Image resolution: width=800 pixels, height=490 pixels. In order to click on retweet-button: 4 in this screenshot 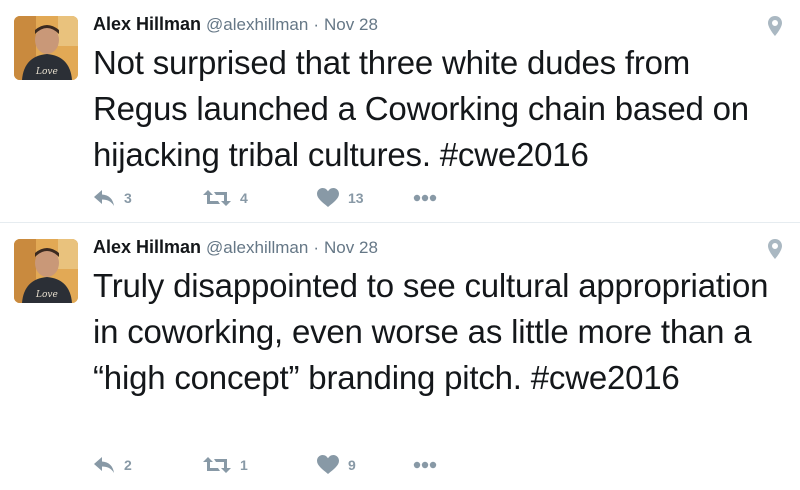, I will do `click(260, 198)`.